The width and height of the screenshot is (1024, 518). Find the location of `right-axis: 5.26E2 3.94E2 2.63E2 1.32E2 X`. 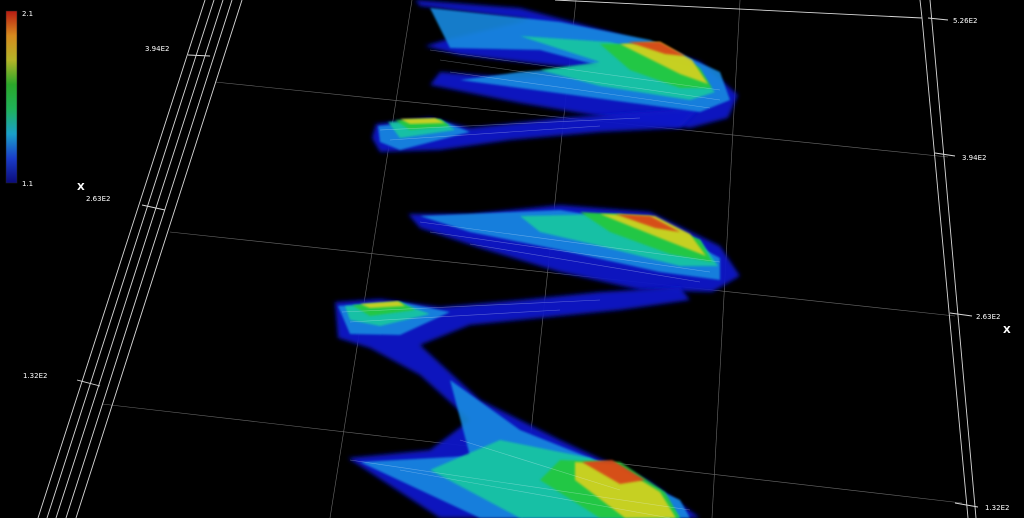

right-axis: 5.26E2 3.94E2 2.63E2 1.32E2 X is located at coordinates (982, 264).